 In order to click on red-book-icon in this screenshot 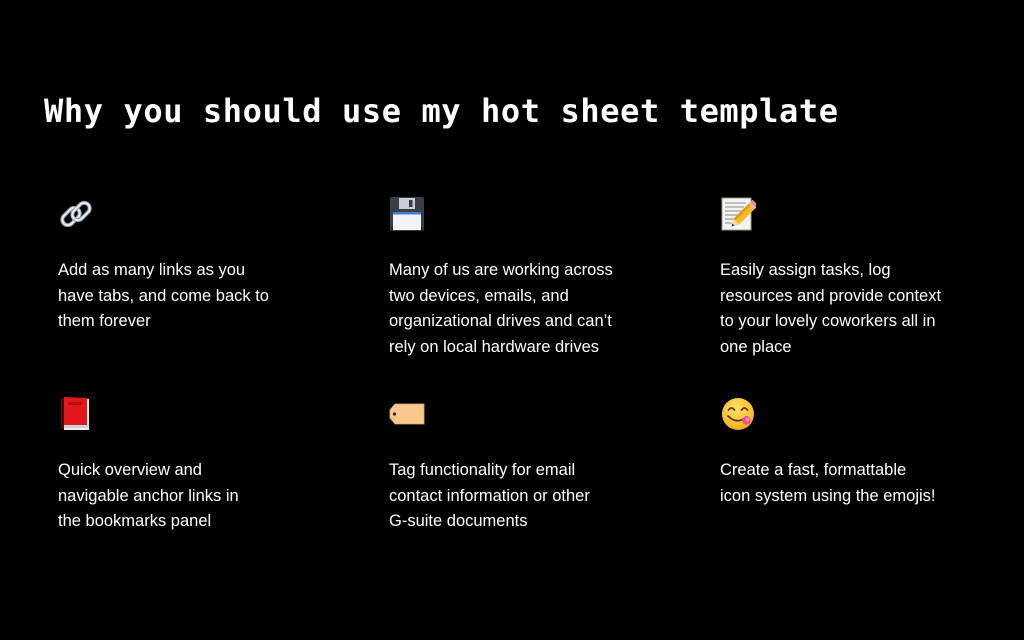, I will do `click(75, 413)`.